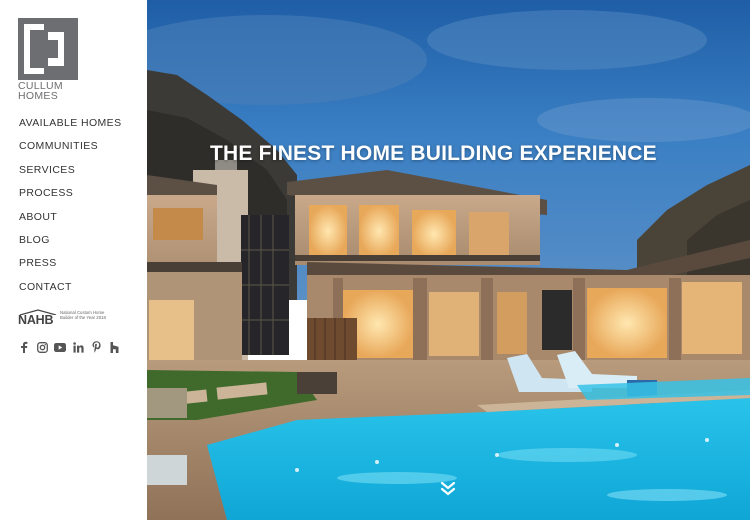  What do you see at coordinates (70, 197) in the screenshot?
I see `nav-item-process: PROCESS` at bounding box center [70, 197].